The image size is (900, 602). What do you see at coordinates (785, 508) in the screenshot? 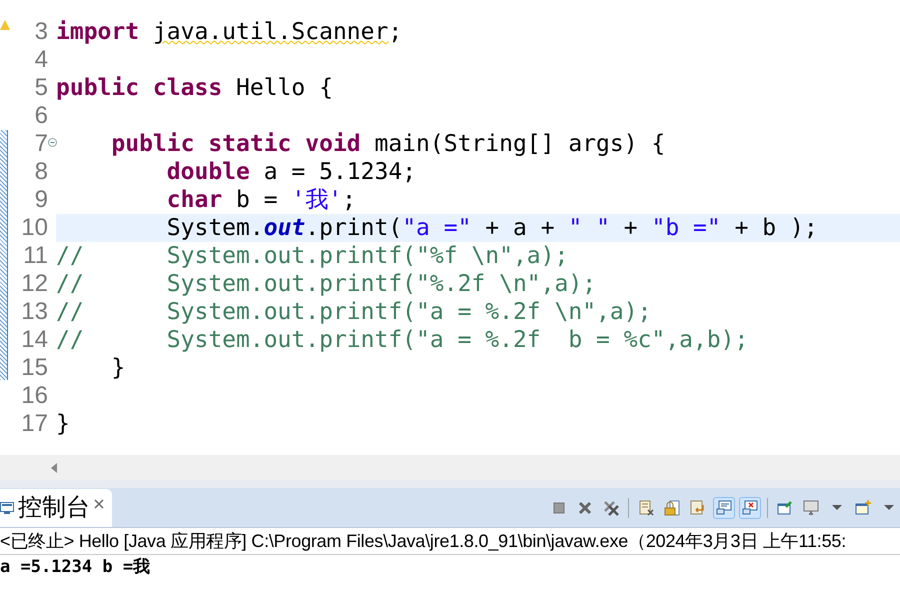
I see `pin-window-icon` at bounding box center [785, 508].